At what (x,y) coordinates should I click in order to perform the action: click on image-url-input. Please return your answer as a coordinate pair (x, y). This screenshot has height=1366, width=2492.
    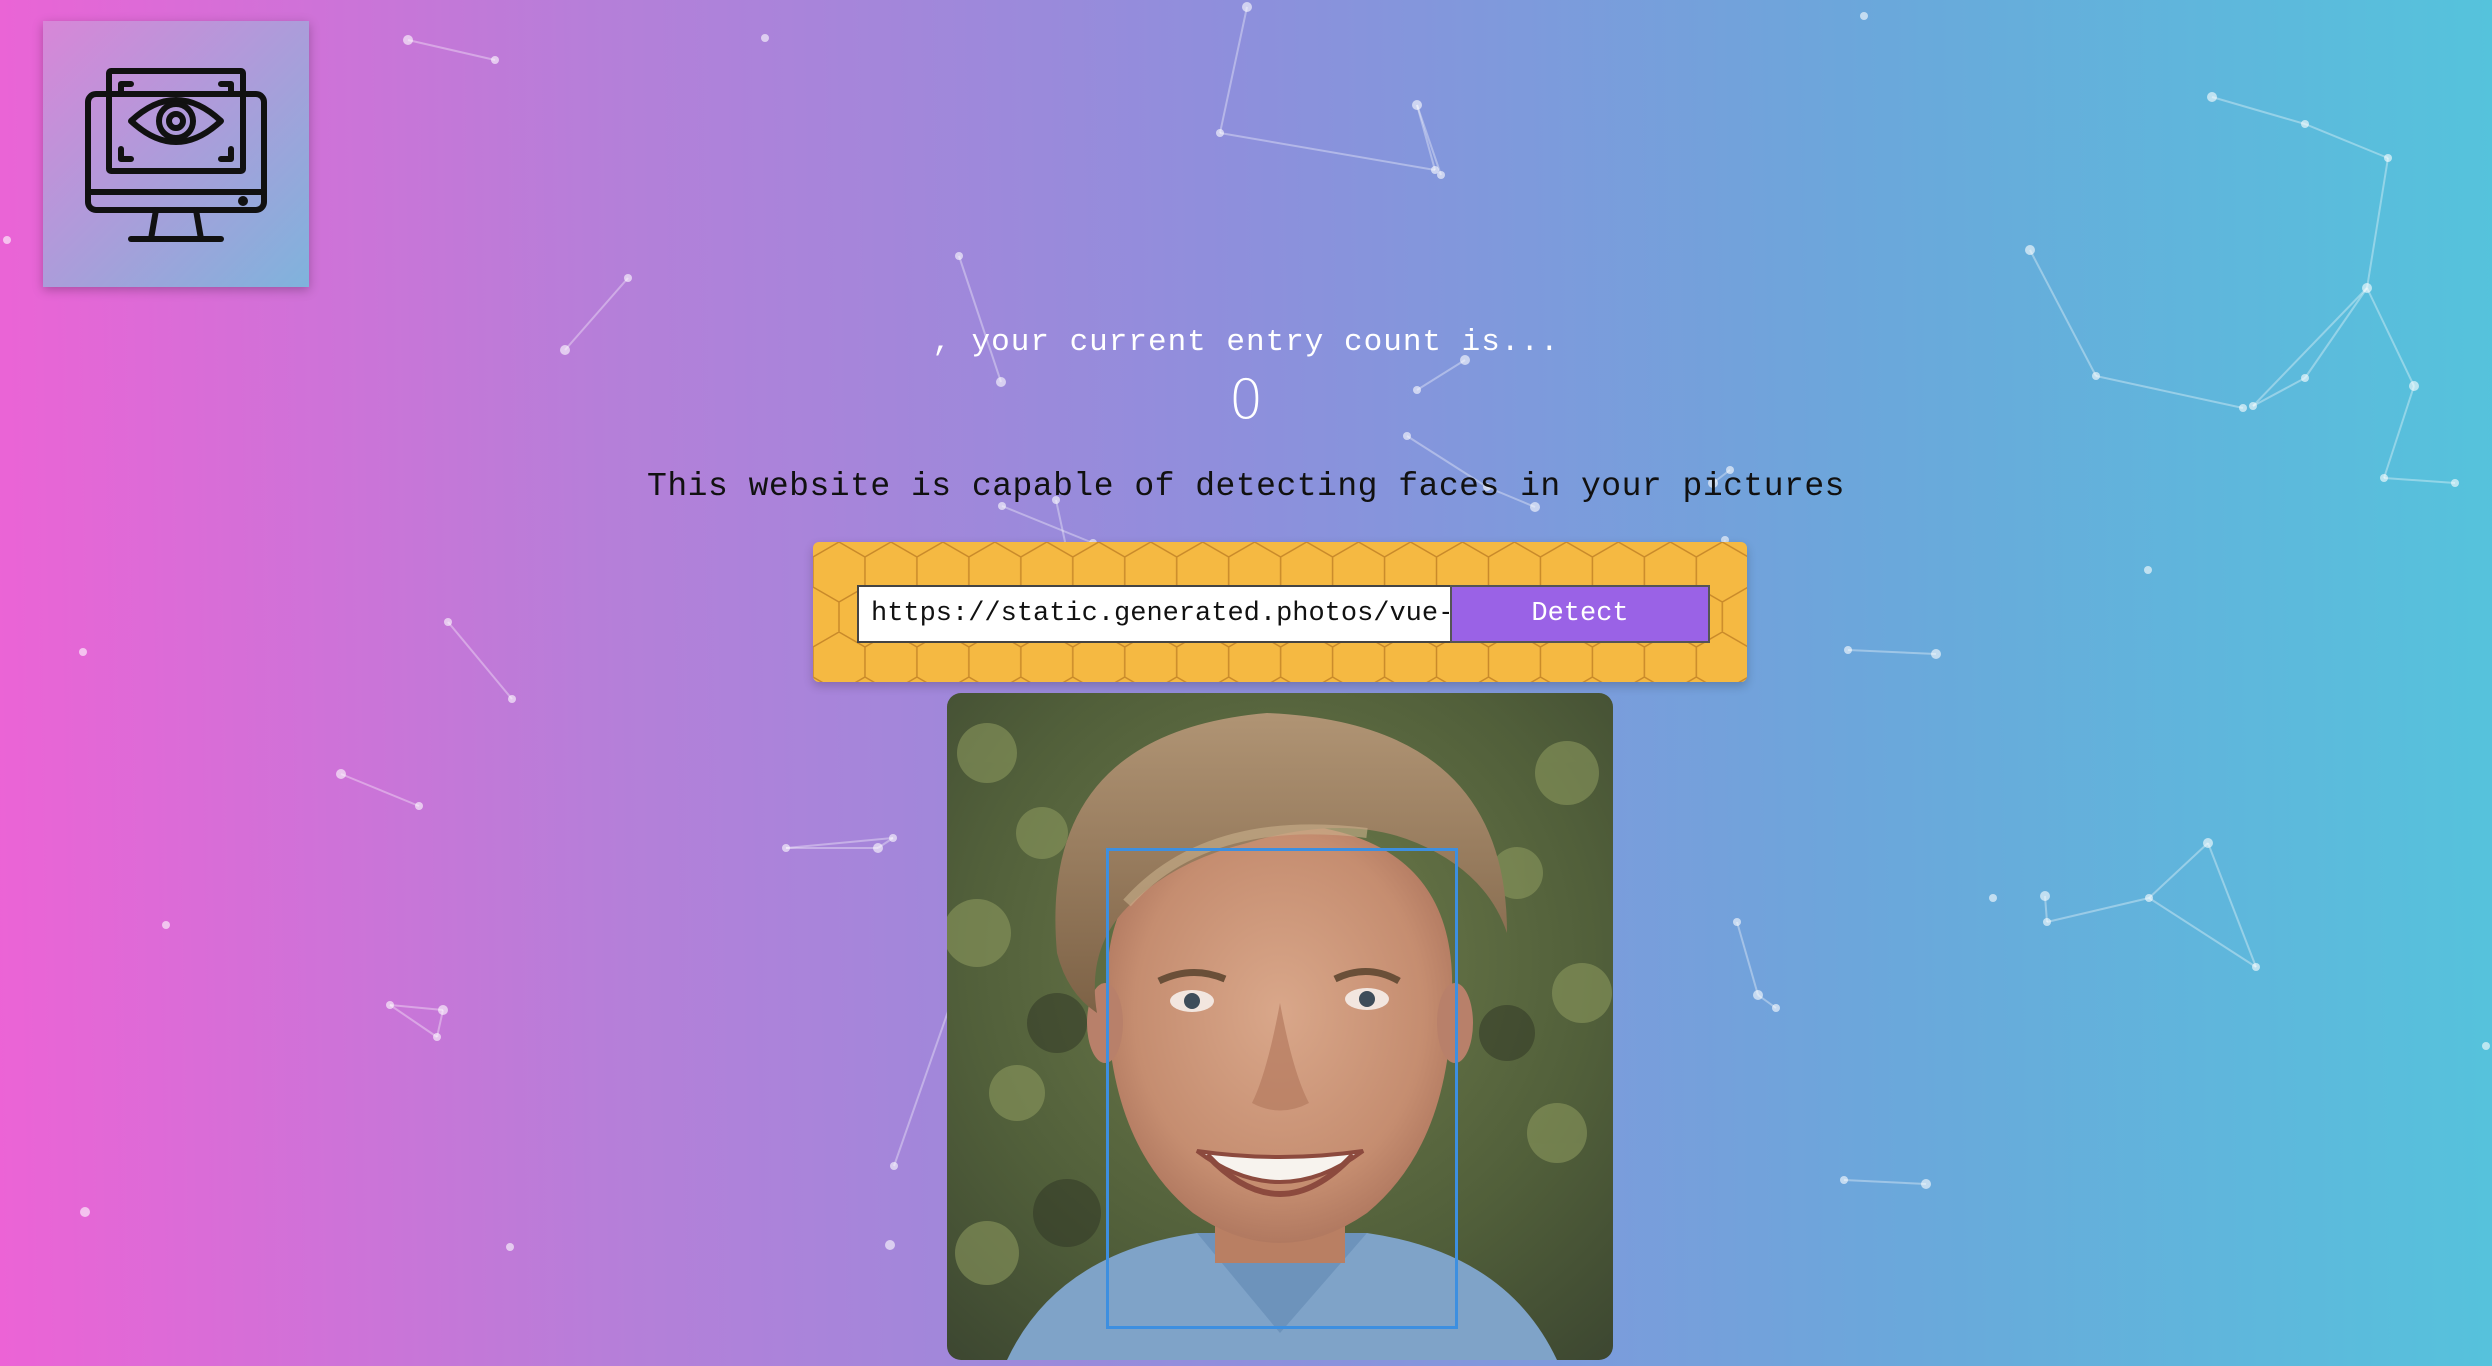
    Looking at the image, I should click on (1160, 614).